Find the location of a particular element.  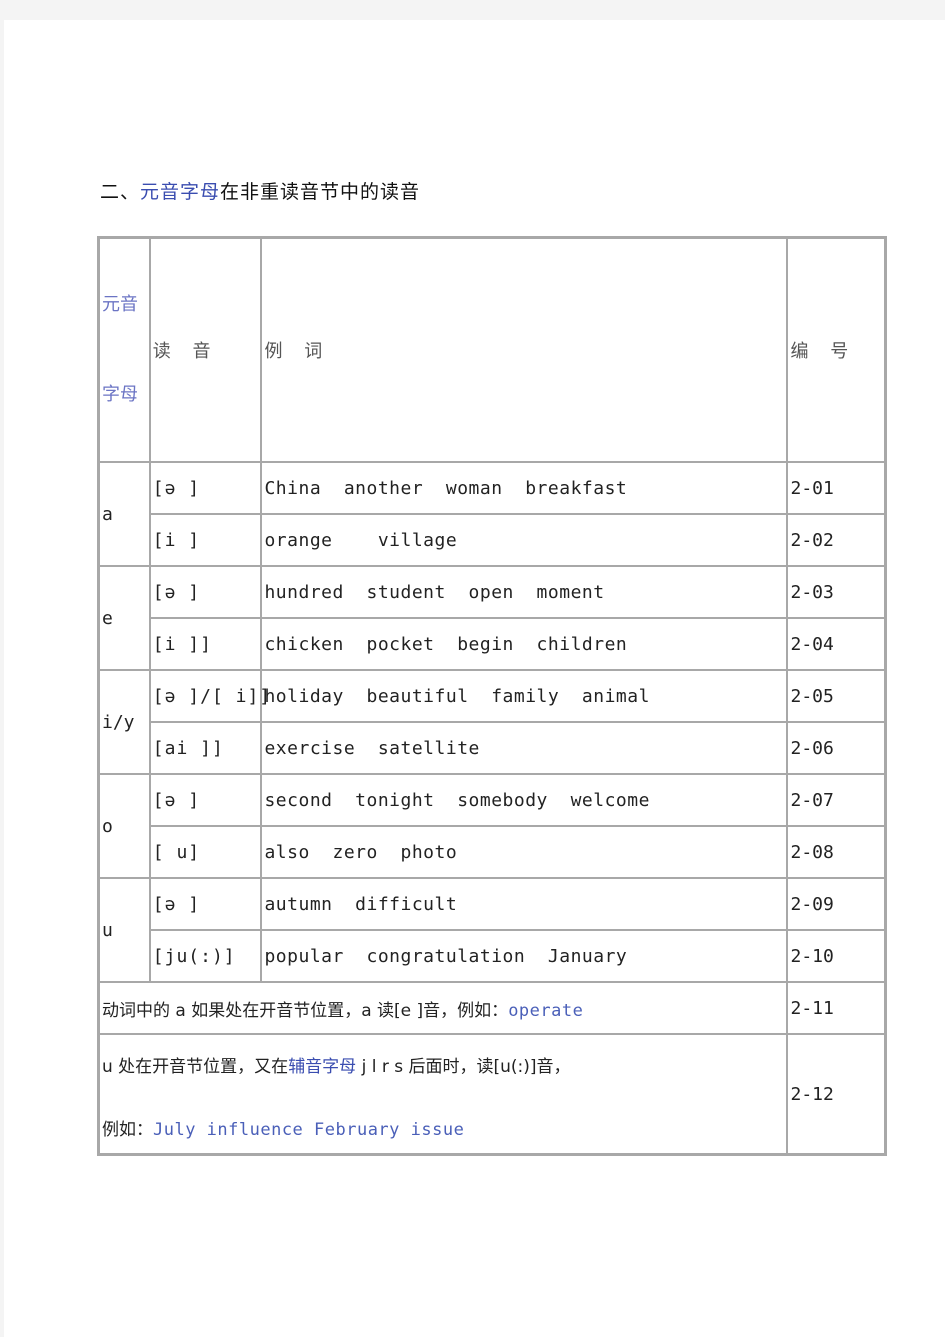

examples-cell: second tonight somebody welcome is located at coordinates (524, 800).